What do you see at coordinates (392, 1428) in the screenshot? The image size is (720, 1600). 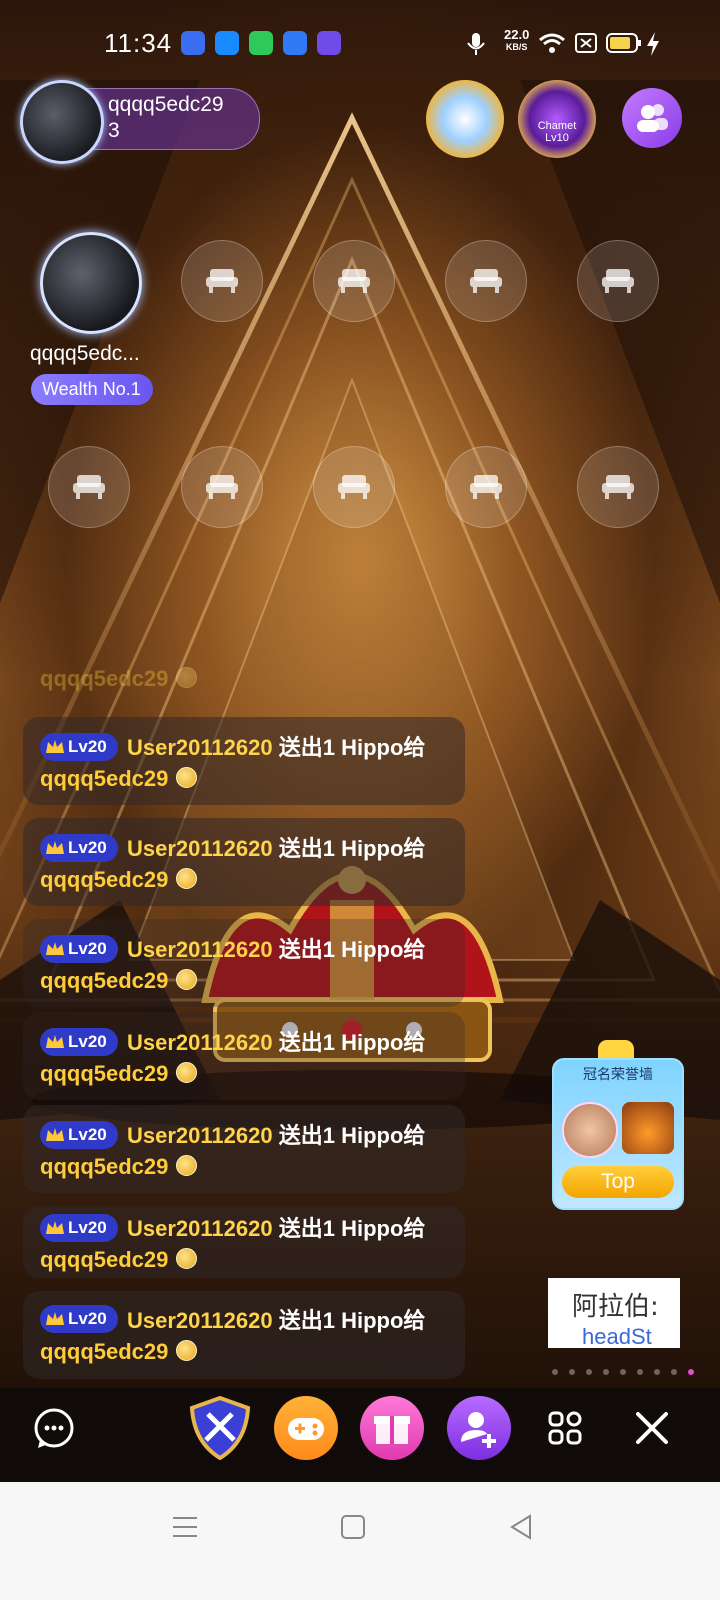 I see `gift-button` at bounding box center [392, 1428].